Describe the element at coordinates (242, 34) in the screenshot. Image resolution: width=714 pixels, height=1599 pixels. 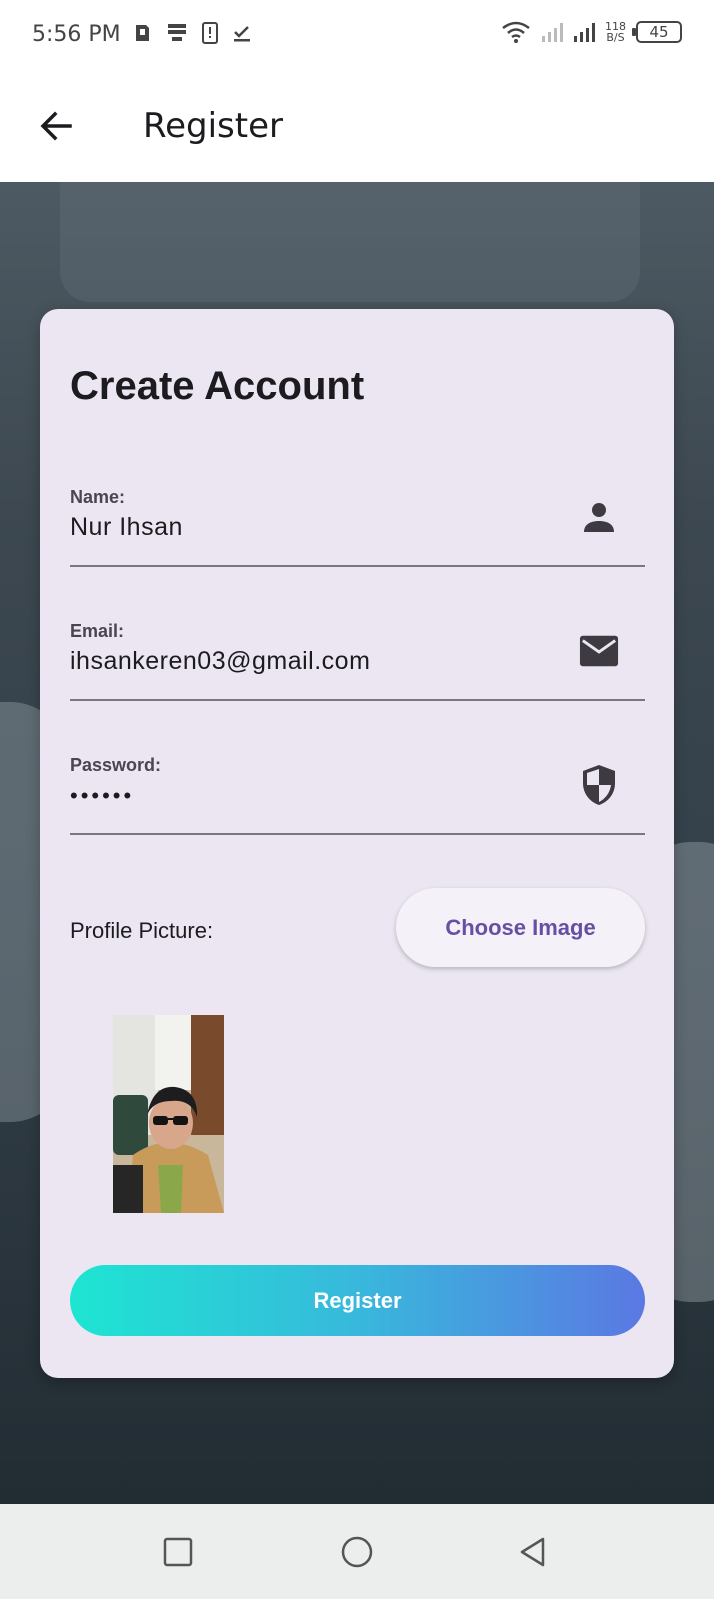
I see `download-done-icon` at that location.